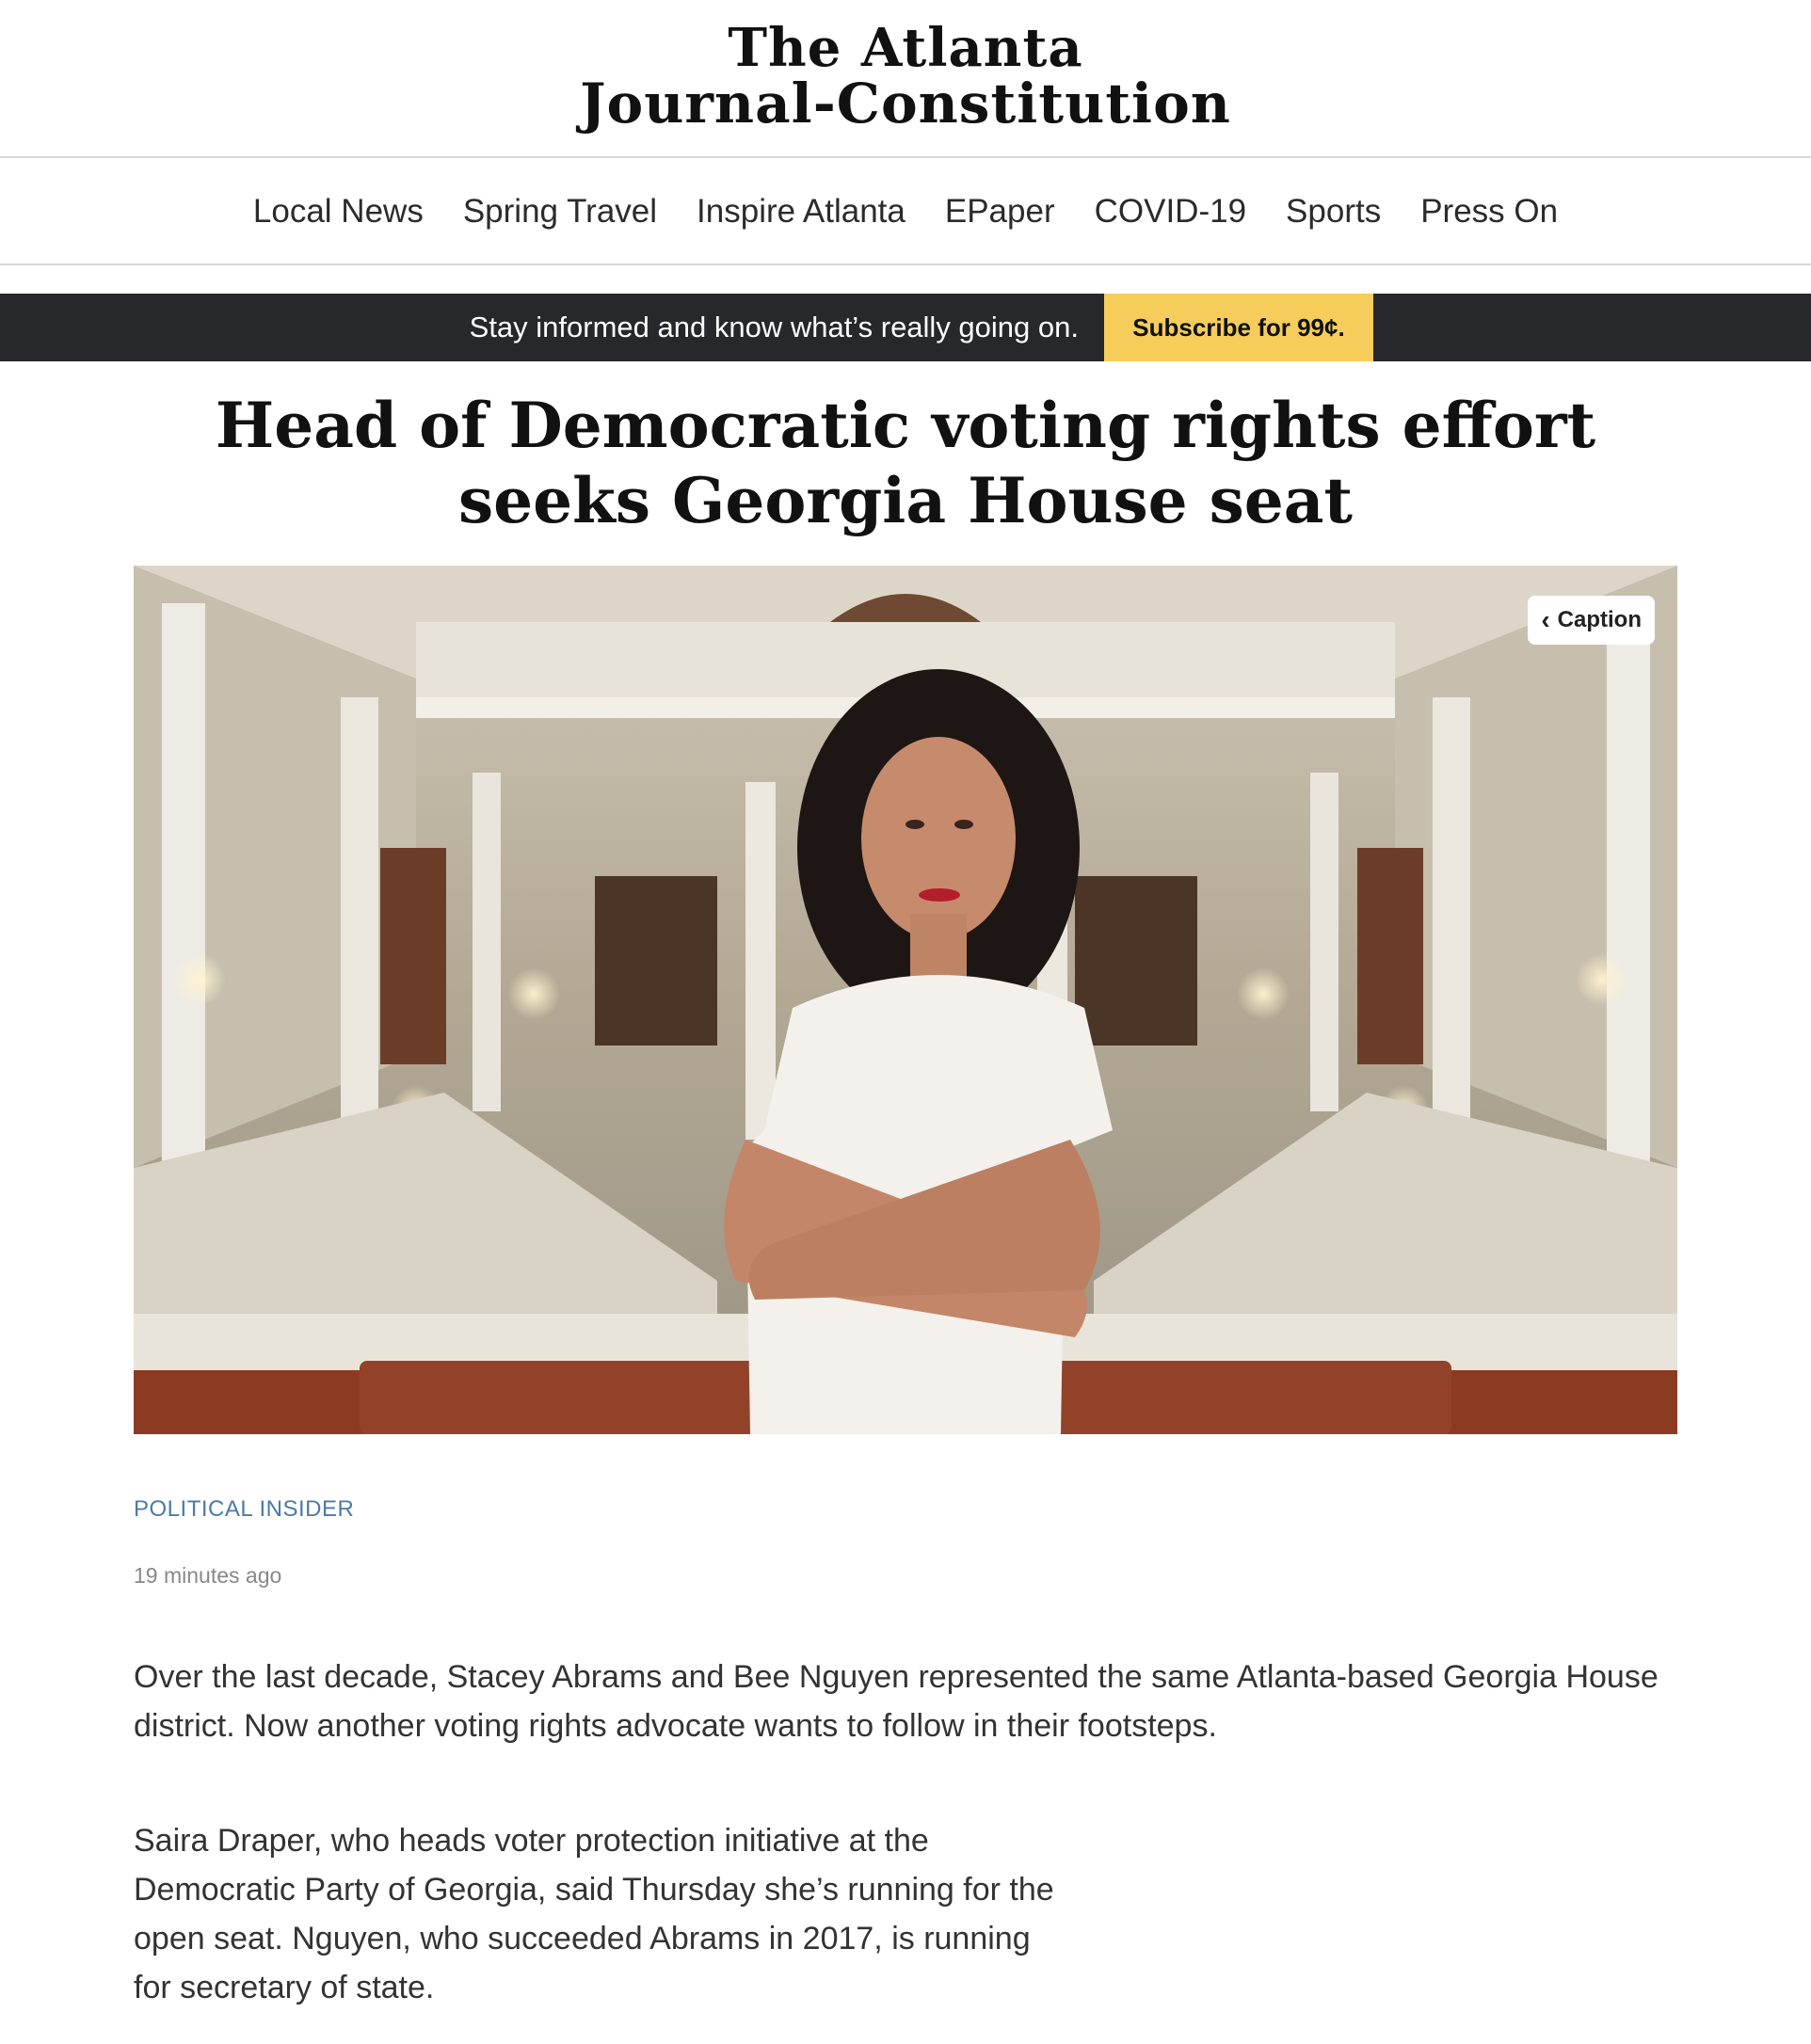 Image resolution: width=1811 pixels, height=2044 pixels. Describe the element at coordinates (1489, 212) in the screenshot. I see `nav-item-press-on: Press On` at that location.